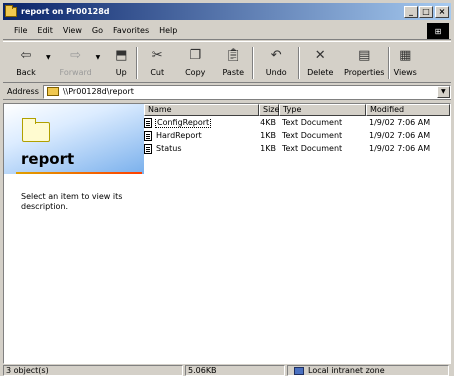 The width and height of the screenshot is (454, 376). Describe the element at coordinates (322, 110) in the screenshot. I see `column-header-type: Type` at that location.